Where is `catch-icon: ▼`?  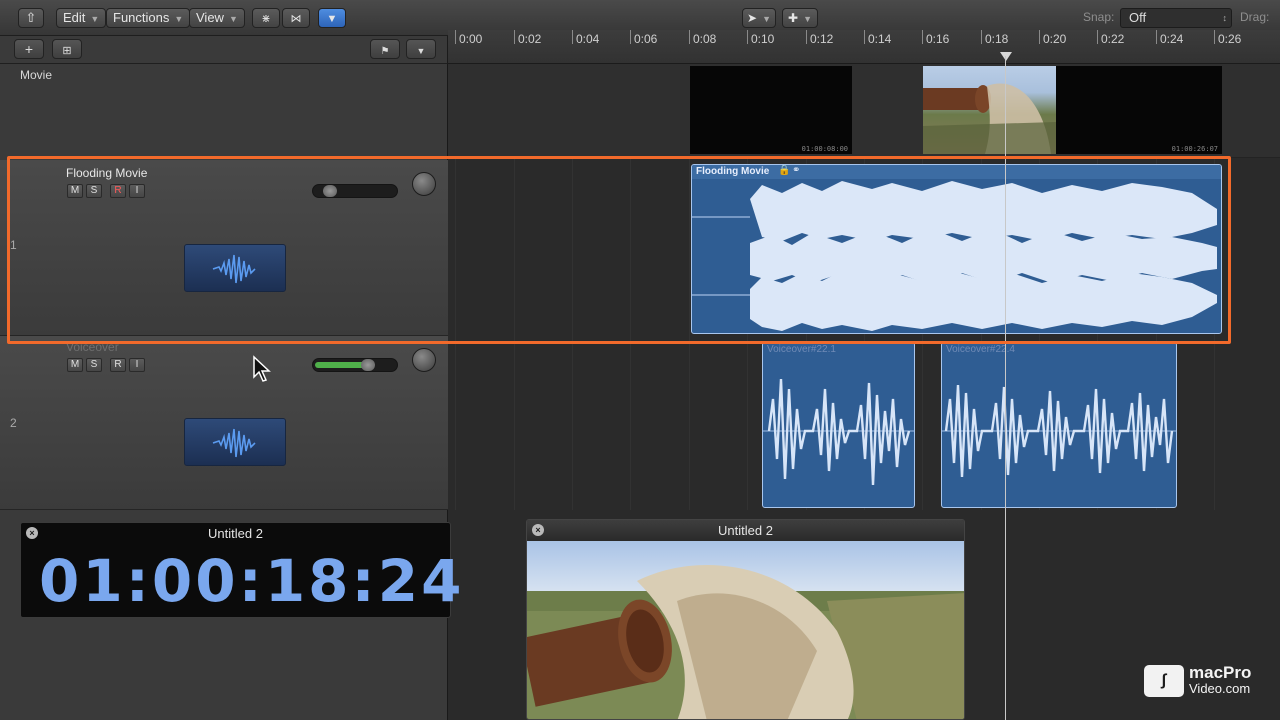 catch-icon: ▼ is located at coordinates (332, 19).